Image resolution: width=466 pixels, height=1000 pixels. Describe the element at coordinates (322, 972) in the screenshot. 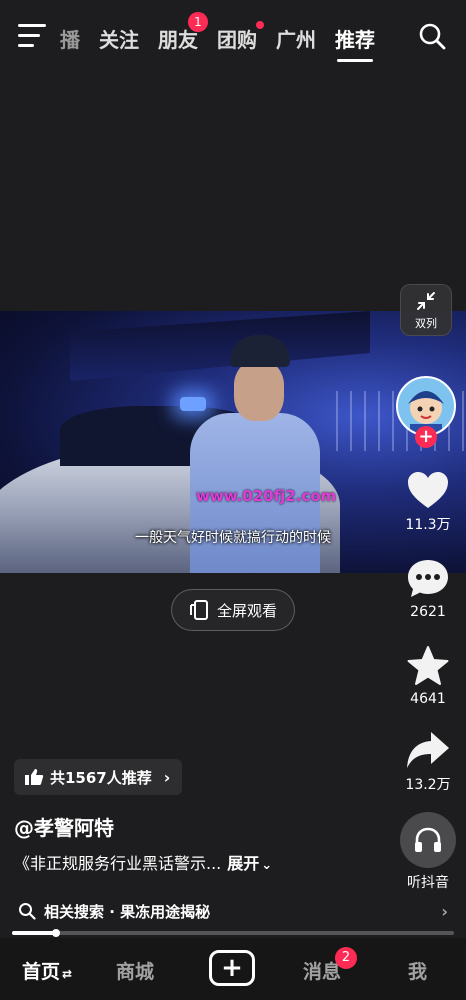

I see `nav-messages-label: 消息` at that location.